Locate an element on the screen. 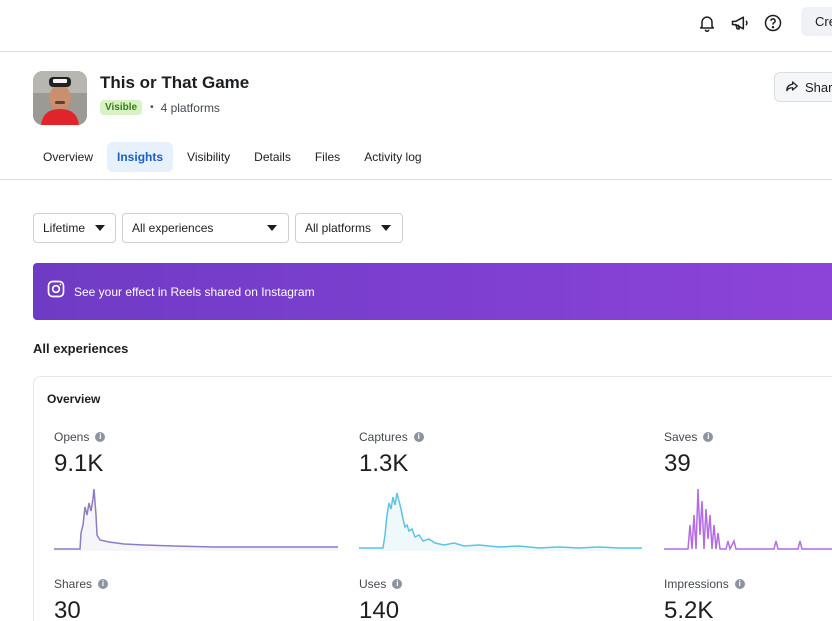 This screenshot has height=621, width=832. share-icon is located at coordinates (792, 87).